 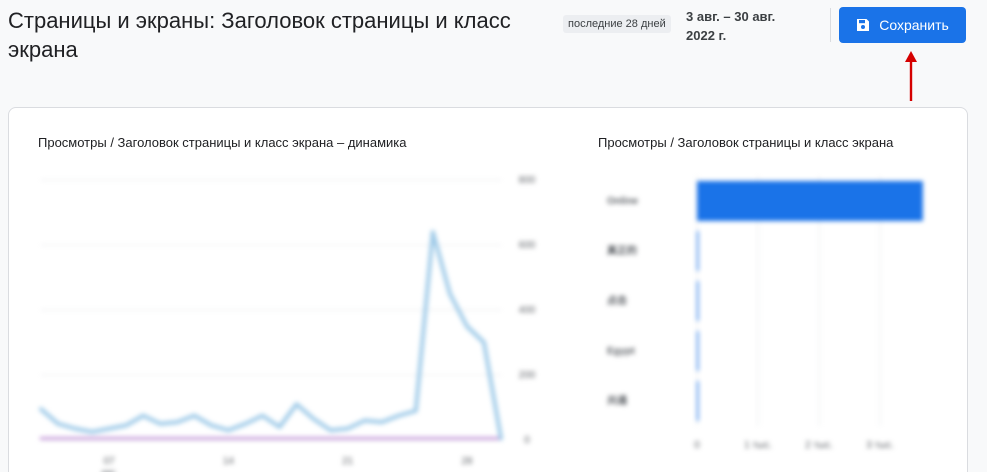 What do you see at coordinates (110, 461) in the screenshot?
I see `x-tick-label: 07` at bounding box center [110, 461].